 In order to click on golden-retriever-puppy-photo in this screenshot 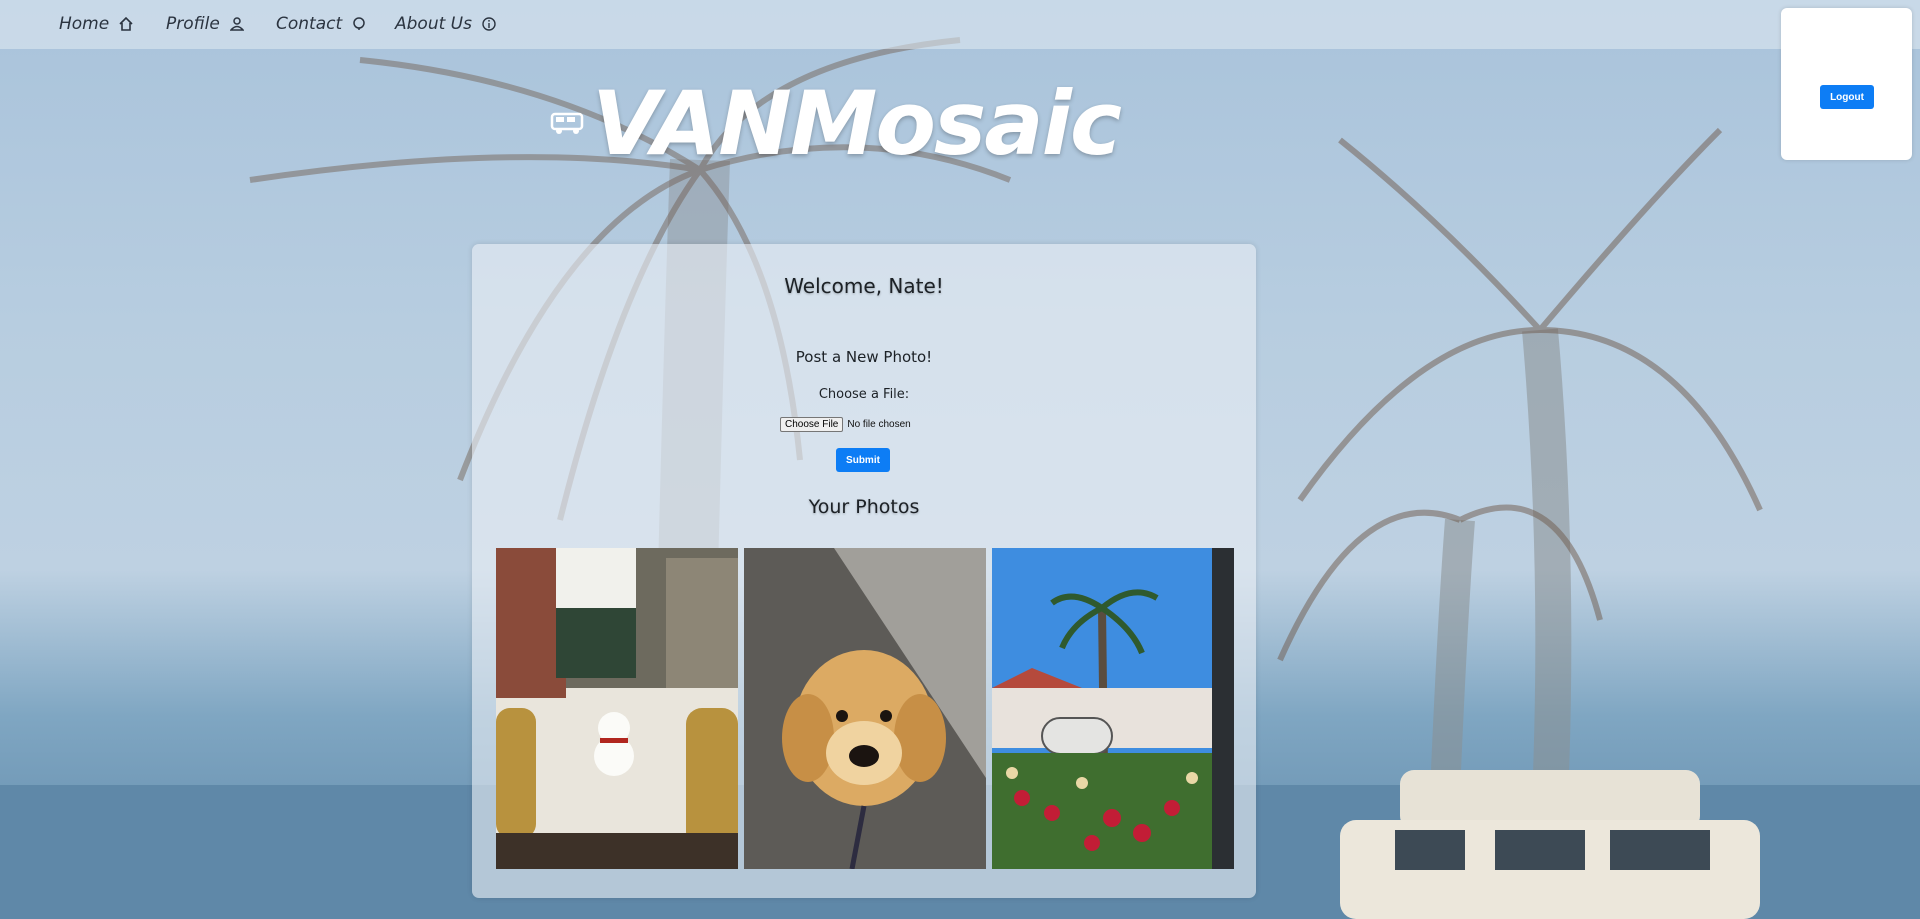, I will do `click(865, 708)`.